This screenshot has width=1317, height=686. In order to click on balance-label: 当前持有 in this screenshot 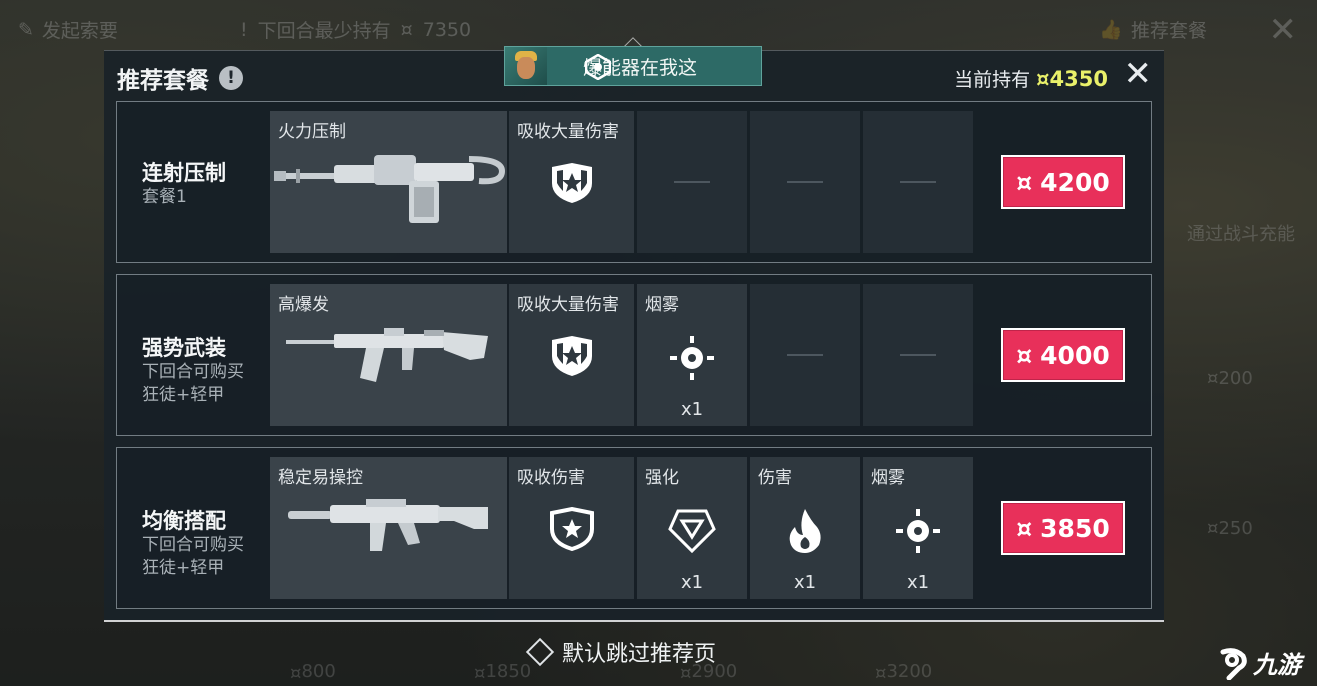, I will do `click(992, 80)`.